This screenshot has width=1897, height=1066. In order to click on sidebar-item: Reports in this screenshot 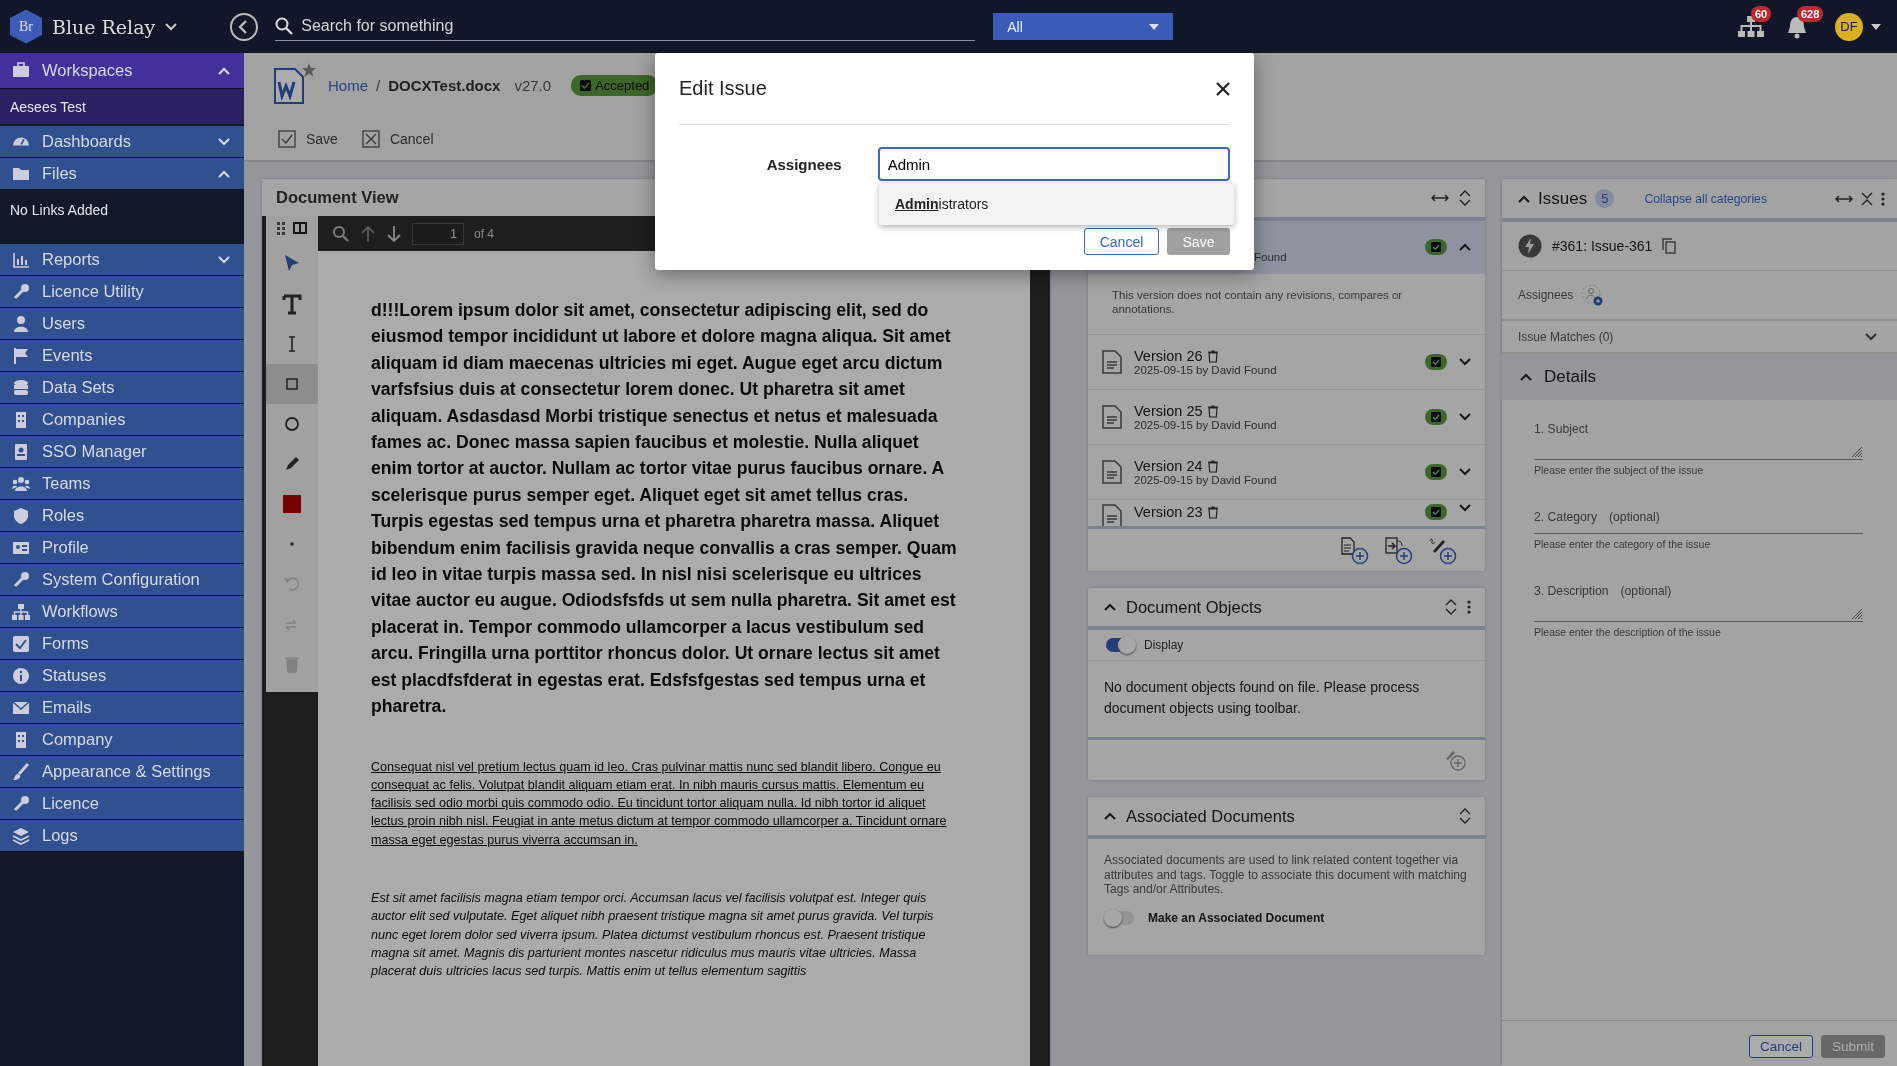, I will do `click(122, 260)`.